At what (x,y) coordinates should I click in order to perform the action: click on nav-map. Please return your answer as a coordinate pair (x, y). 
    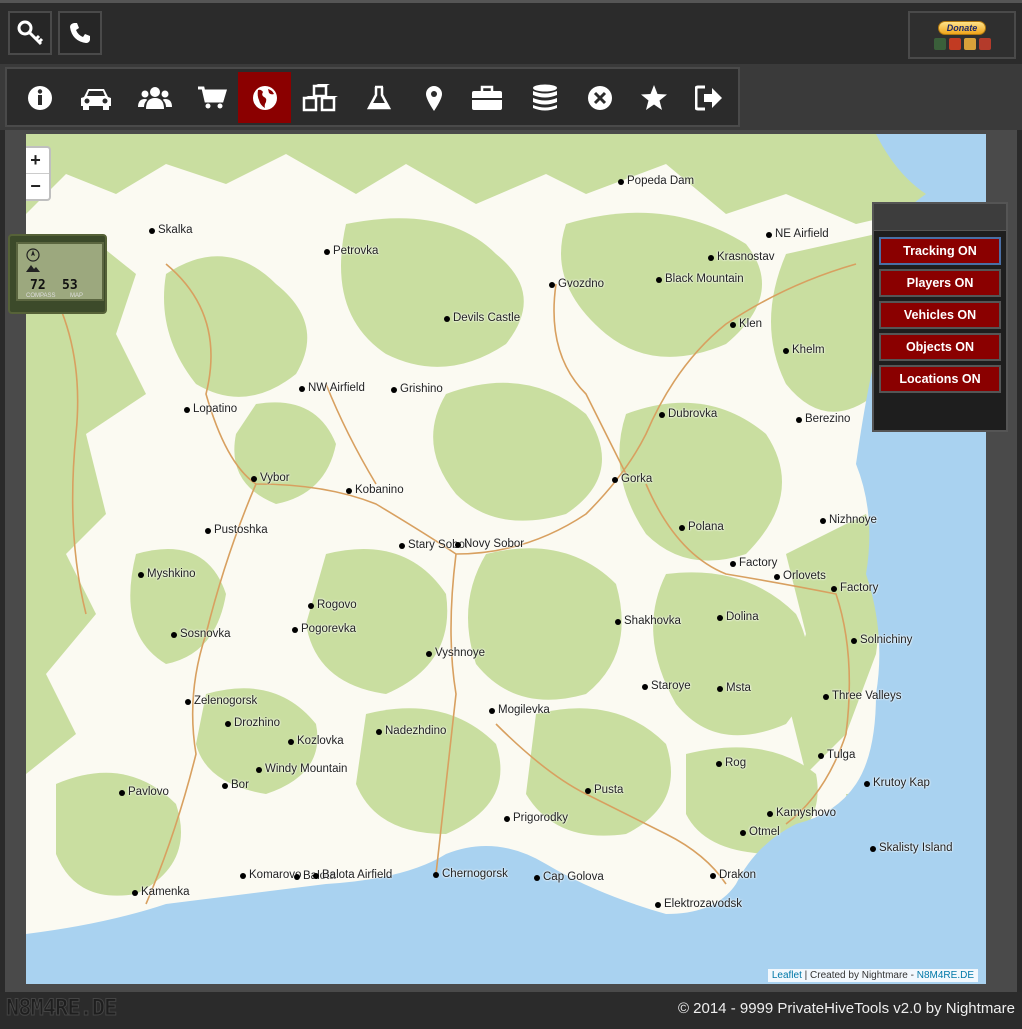
    Looking at the image, I should click on (264, 97).